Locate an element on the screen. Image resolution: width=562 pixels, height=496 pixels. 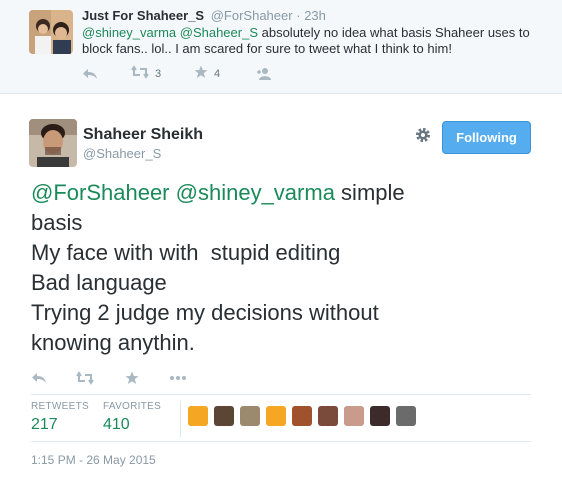
gear-icon is located at coordinates (424, 136).